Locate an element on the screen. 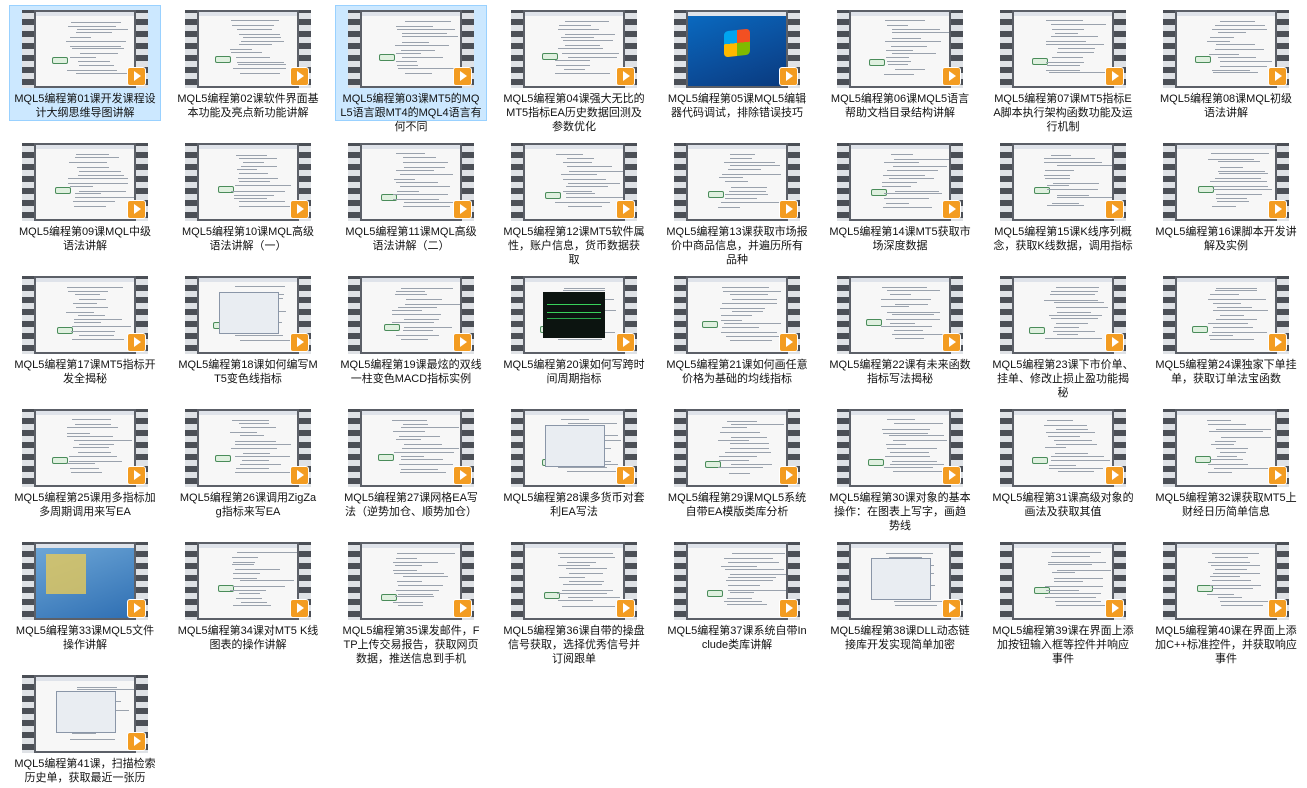 This screenshot has height=788, width=1307. video-file-item: MQL5编程第04课强大无比的MT5指标EA历史数据回测及参数优化 is located at coordinates (574, 69).